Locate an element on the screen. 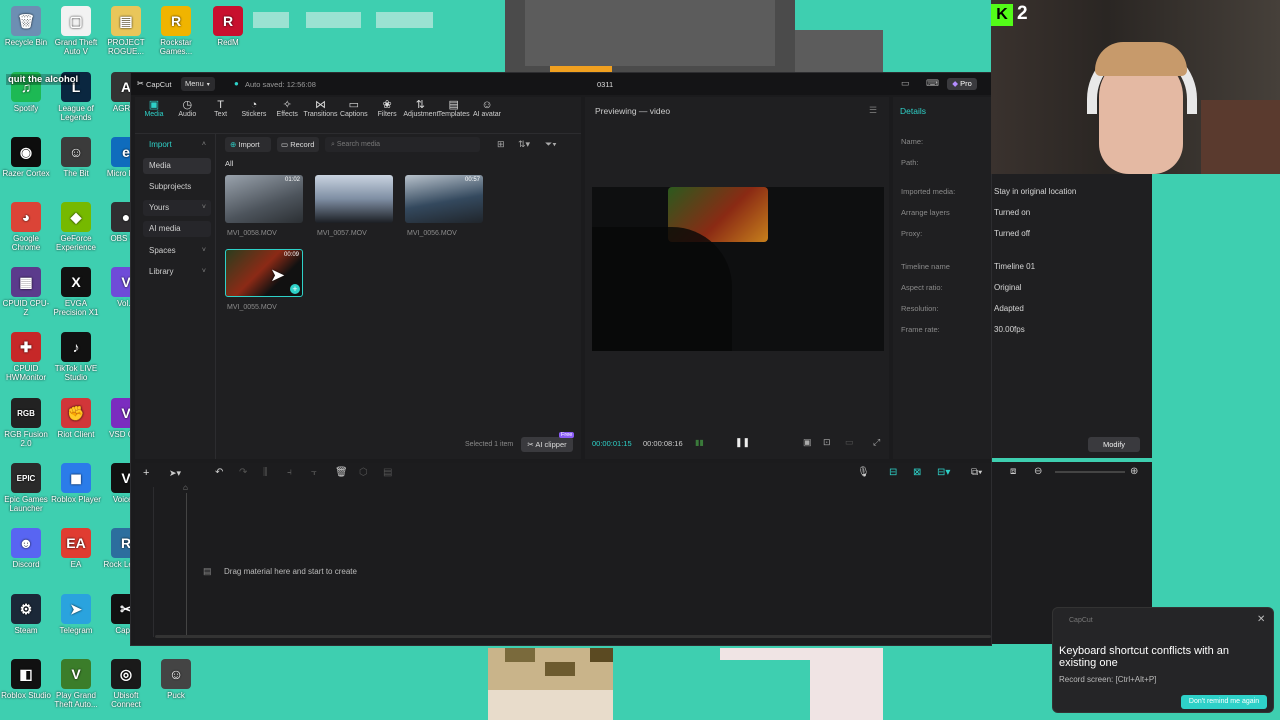 The height and width of the screenshot is (720, 1280). media-clip-thumbnail is located at coordinates (354, 199).